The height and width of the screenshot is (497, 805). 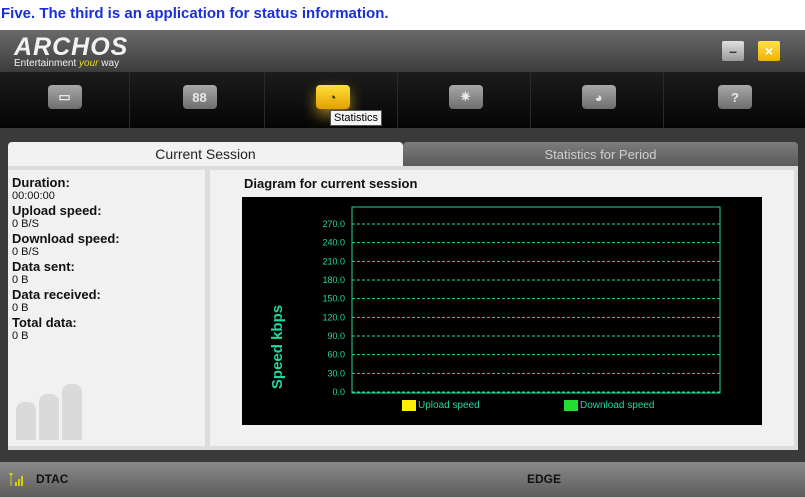 I want to click on stat-label: Duration:, so click(x=41, y=182).